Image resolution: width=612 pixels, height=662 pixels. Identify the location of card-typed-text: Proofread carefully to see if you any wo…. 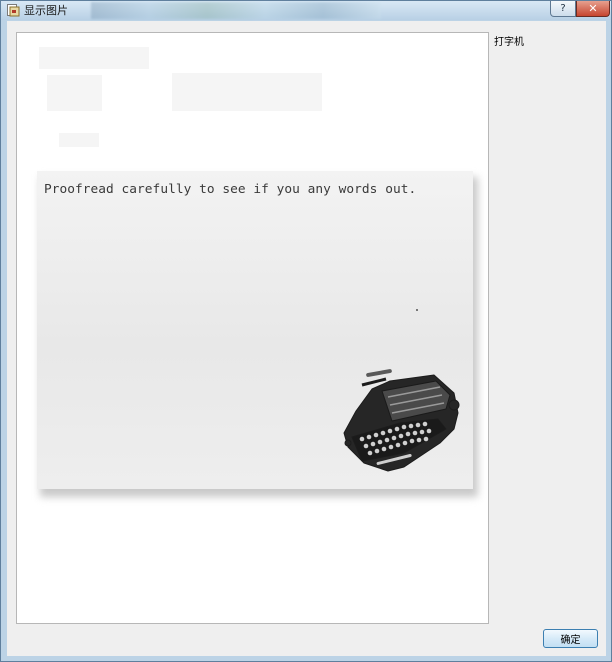
(230, 189).